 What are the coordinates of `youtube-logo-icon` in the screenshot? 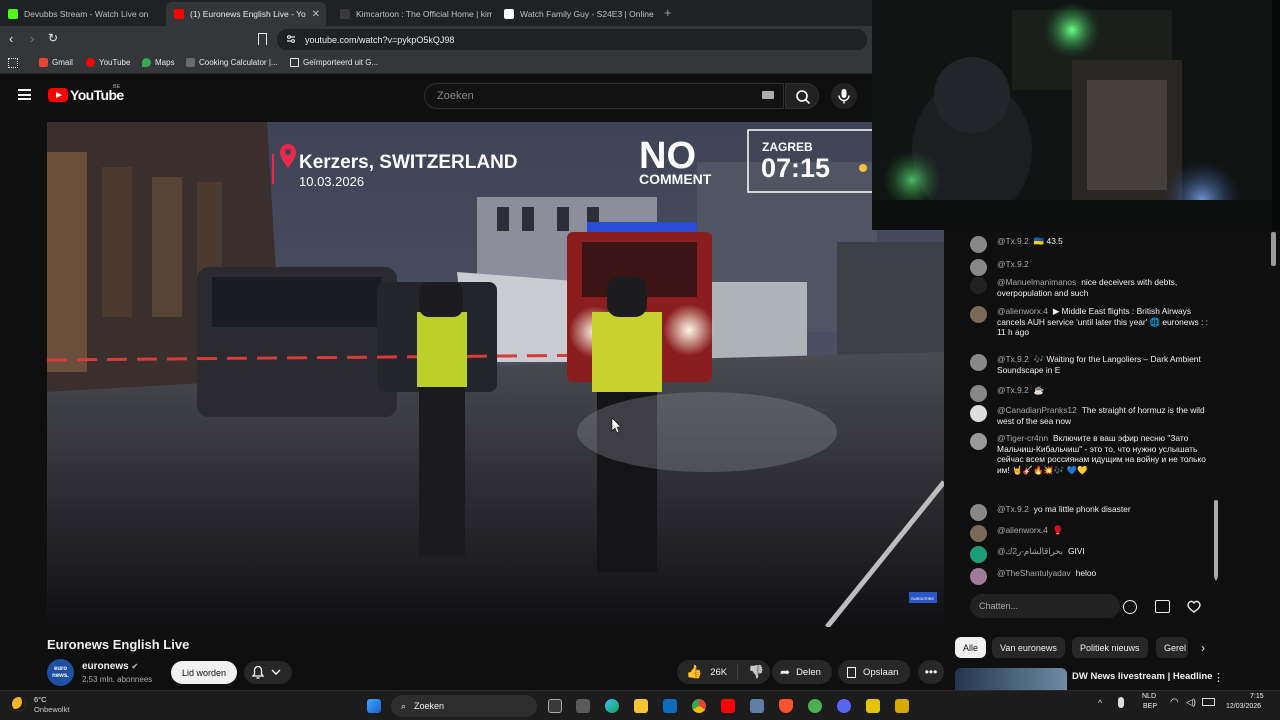 It's located at (58, 95).